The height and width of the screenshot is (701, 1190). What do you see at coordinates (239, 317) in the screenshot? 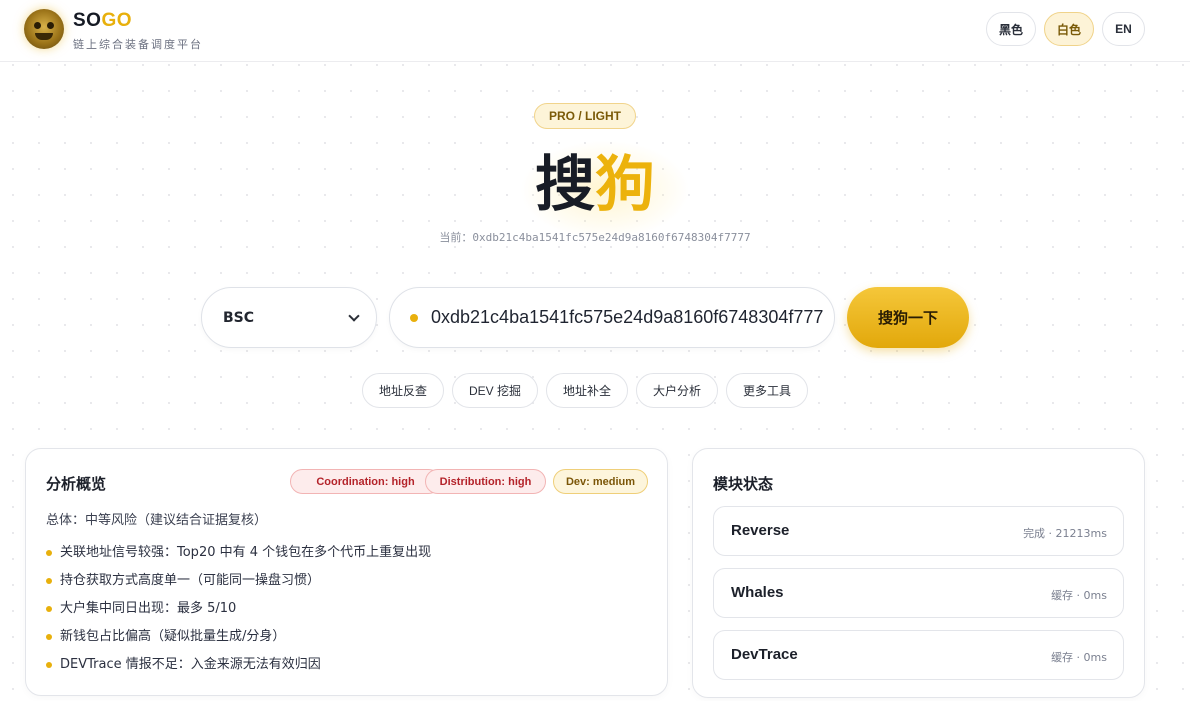
I see `chain-select-value: BSC` at bounding box center [239, 317].